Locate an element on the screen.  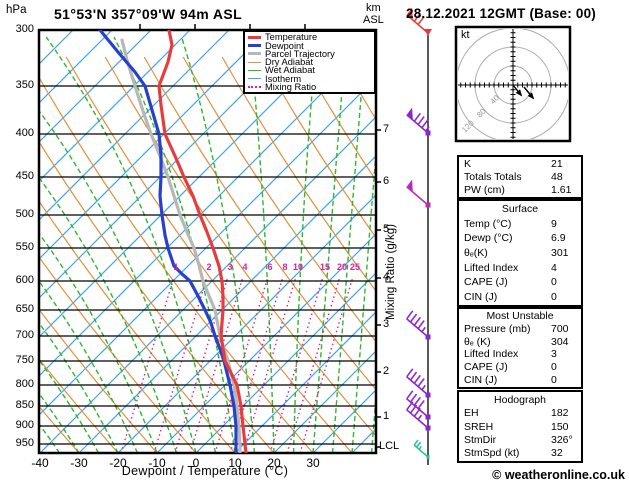
pressure-tick-label: 500 is located at coordinates (24, 214).